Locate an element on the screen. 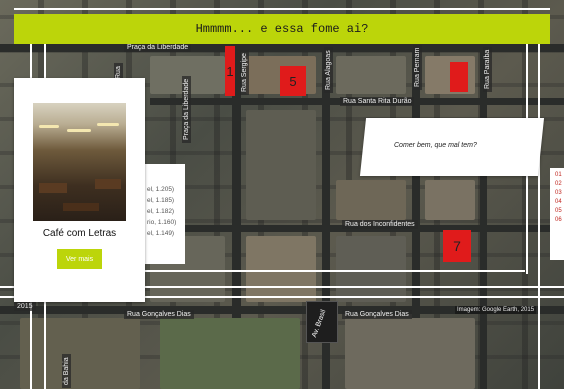 This screenshot has width=564, height=389. restaurant-marker-block is located at coordinates (459, 77).